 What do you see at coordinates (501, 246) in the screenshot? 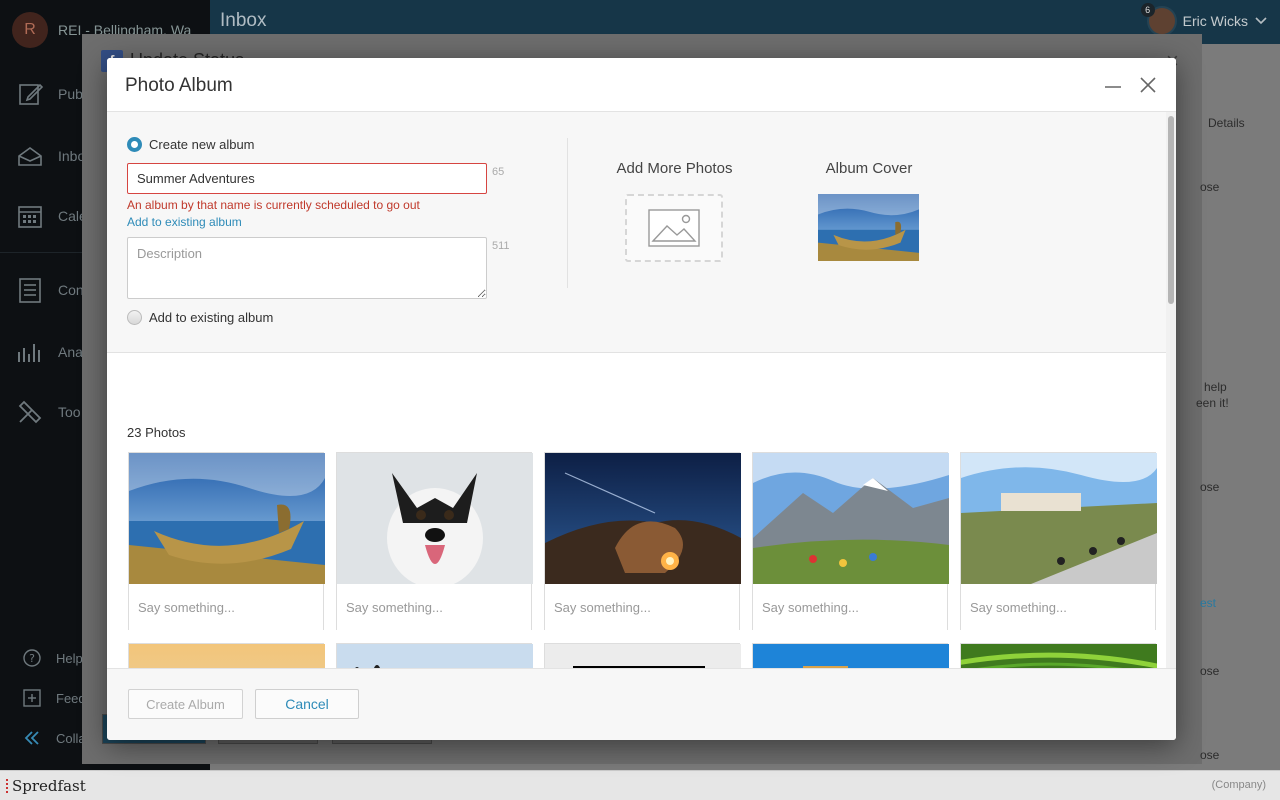
I see `description-char-counter: 511` at bounding box center [501, 246].